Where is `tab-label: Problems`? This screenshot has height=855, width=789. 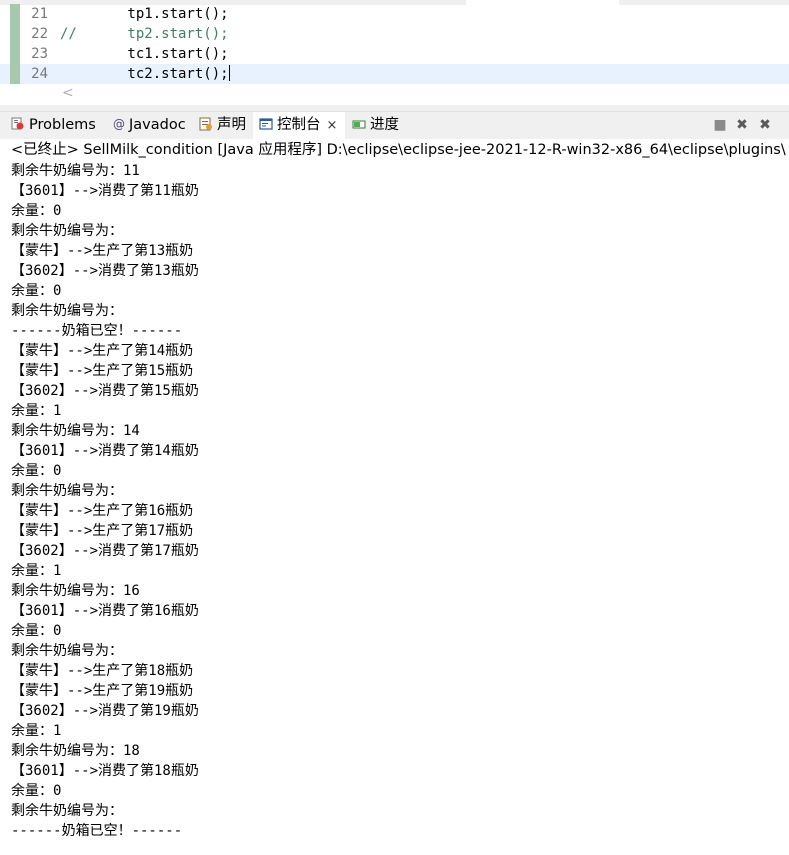
tab-label: Problems is located at coordinates (62, 125).